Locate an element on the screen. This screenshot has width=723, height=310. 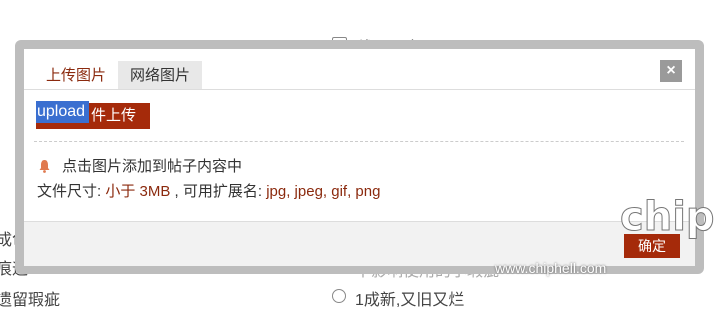
close-icon: × is located at coordinates (671, 71).